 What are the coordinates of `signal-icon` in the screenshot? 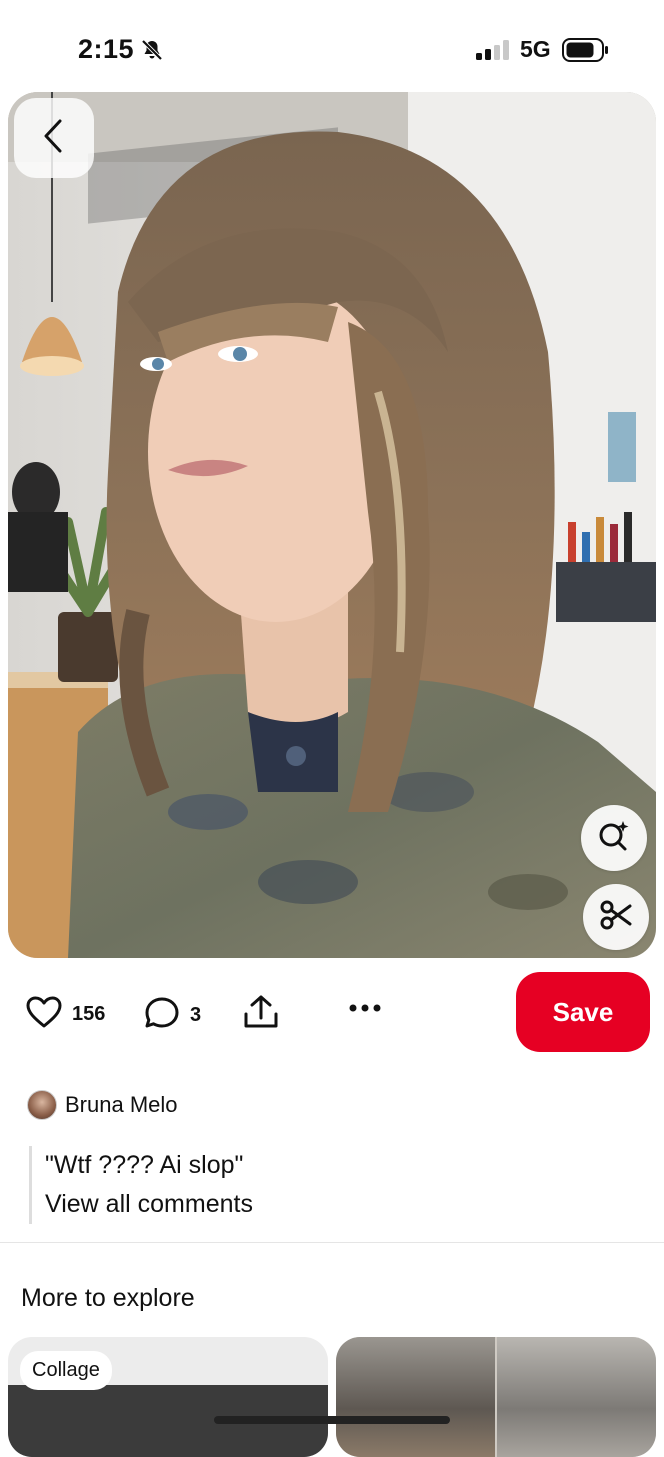 It's located at (493, 52).